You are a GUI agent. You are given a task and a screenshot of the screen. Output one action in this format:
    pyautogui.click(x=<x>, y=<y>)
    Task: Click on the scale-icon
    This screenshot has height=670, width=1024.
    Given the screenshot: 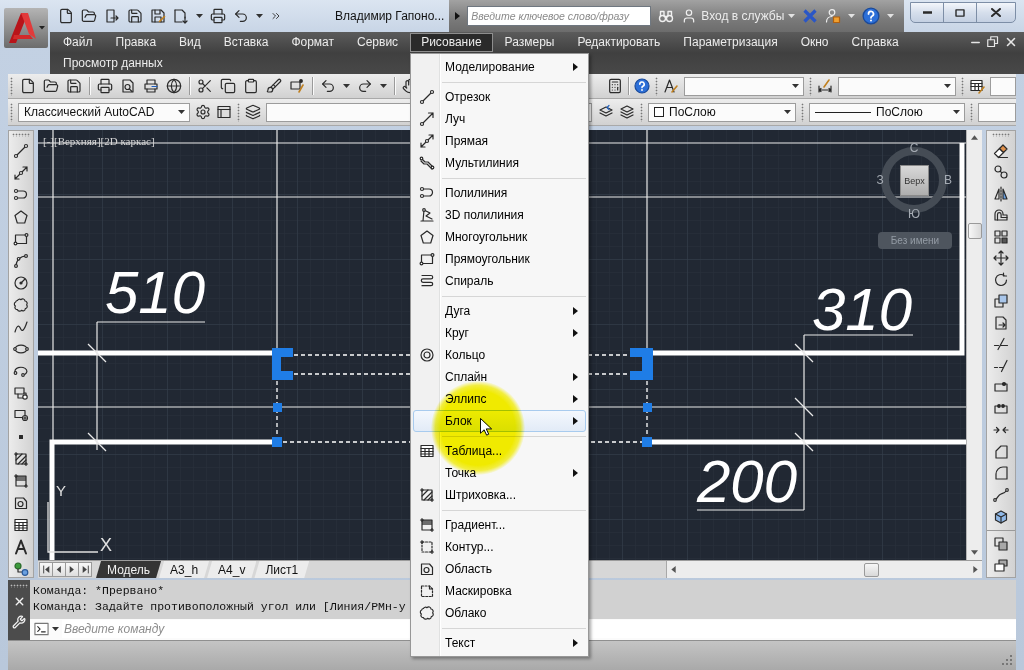 What is the action you would take?
    pyautogui.click(x=1001, y=301)
    